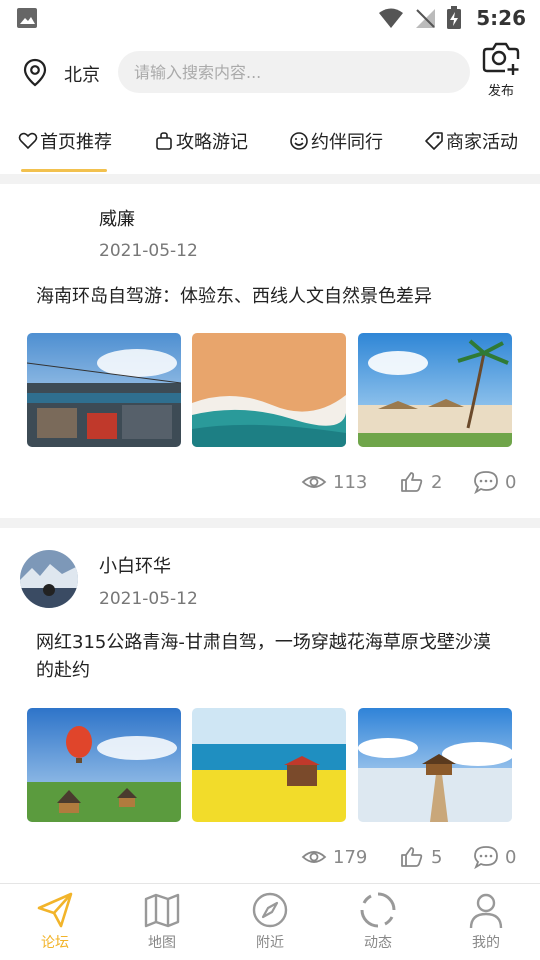 The image size is (540, 960). I want to click on search-row: 北京 发布, so click(270, 73).